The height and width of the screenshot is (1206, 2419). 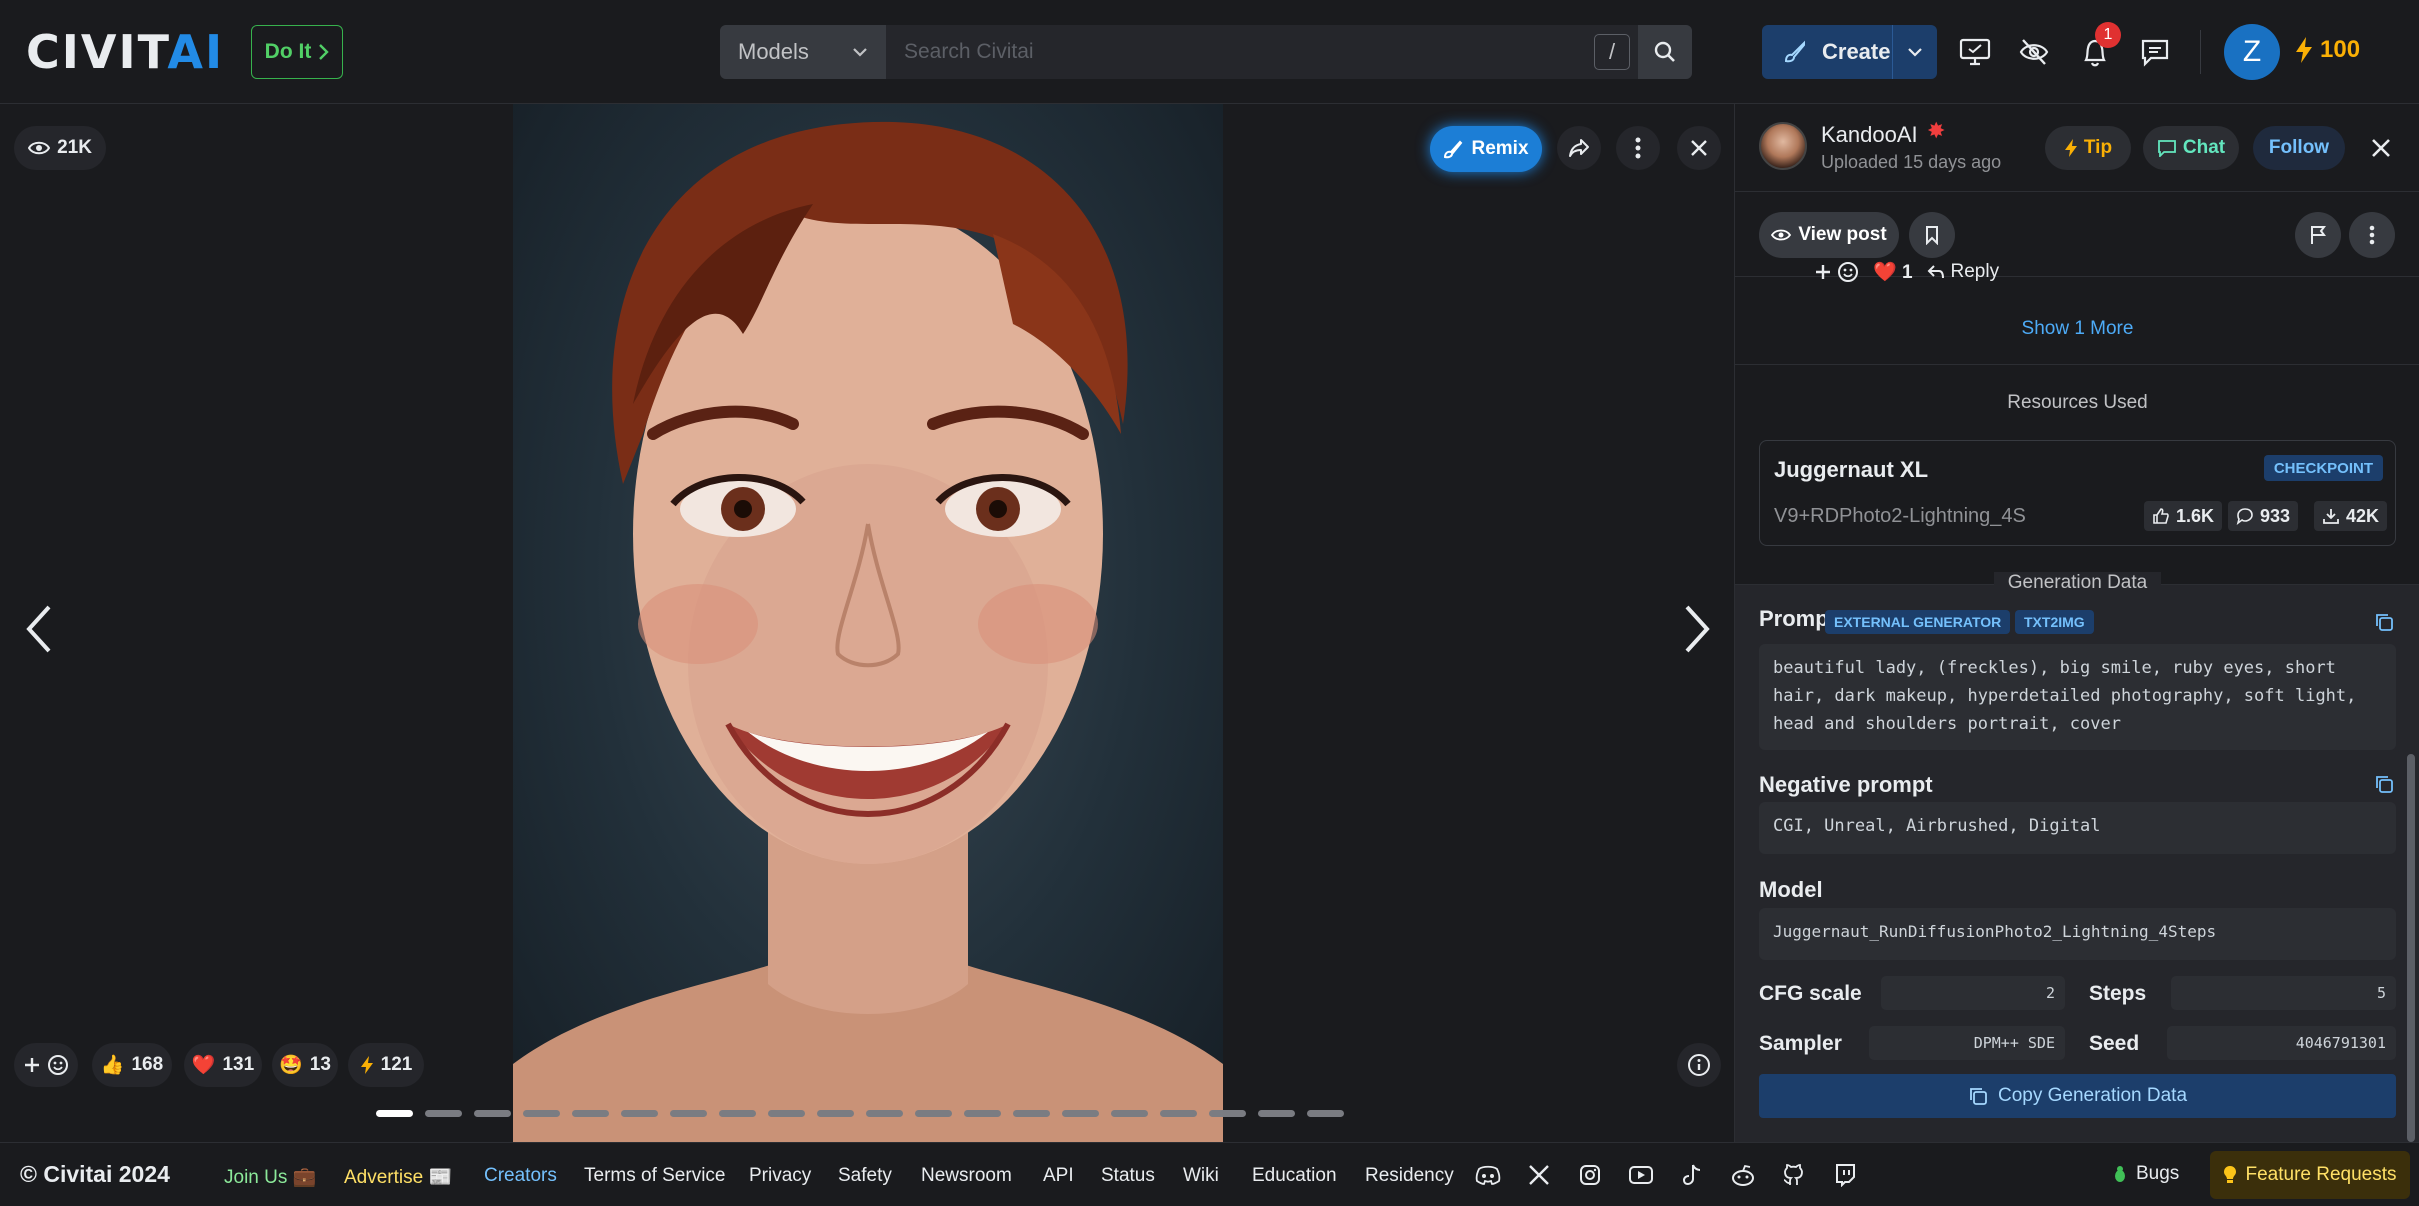 I want to click on plus-icon, so click(x=1823, y=272).